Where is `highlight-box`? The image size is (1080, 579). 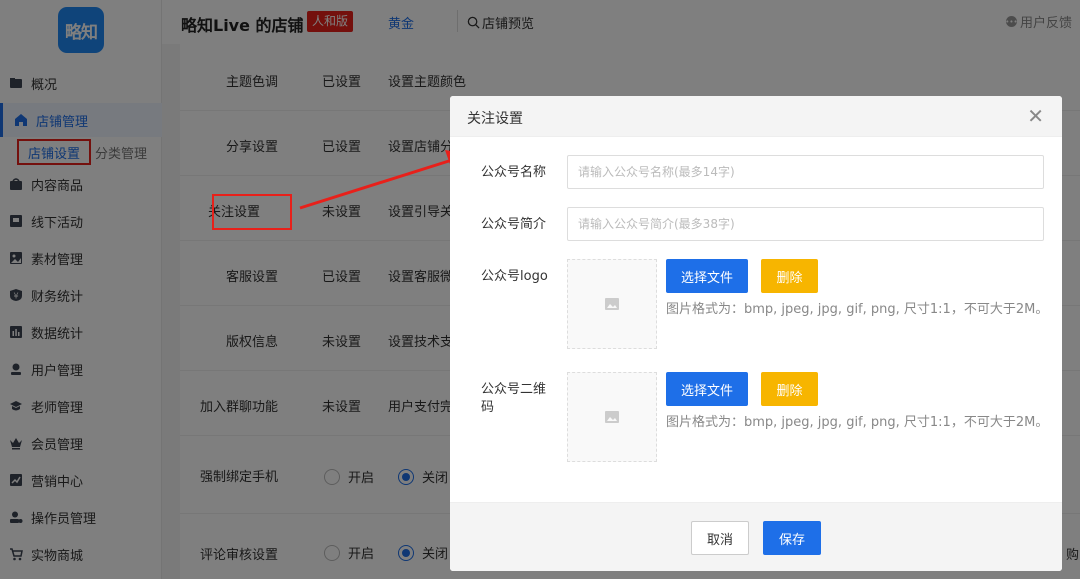
highlight-box is located at coordinates (252, 212).